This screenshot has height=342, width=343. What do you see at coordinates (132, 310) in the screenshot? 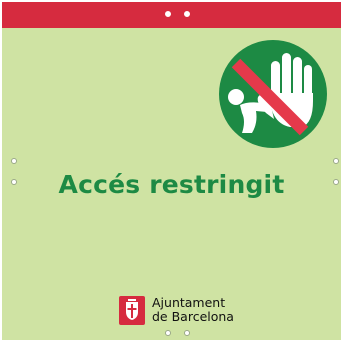
I see `barcelona-coat-of-arms-icon` at bounding box center [132, 310].